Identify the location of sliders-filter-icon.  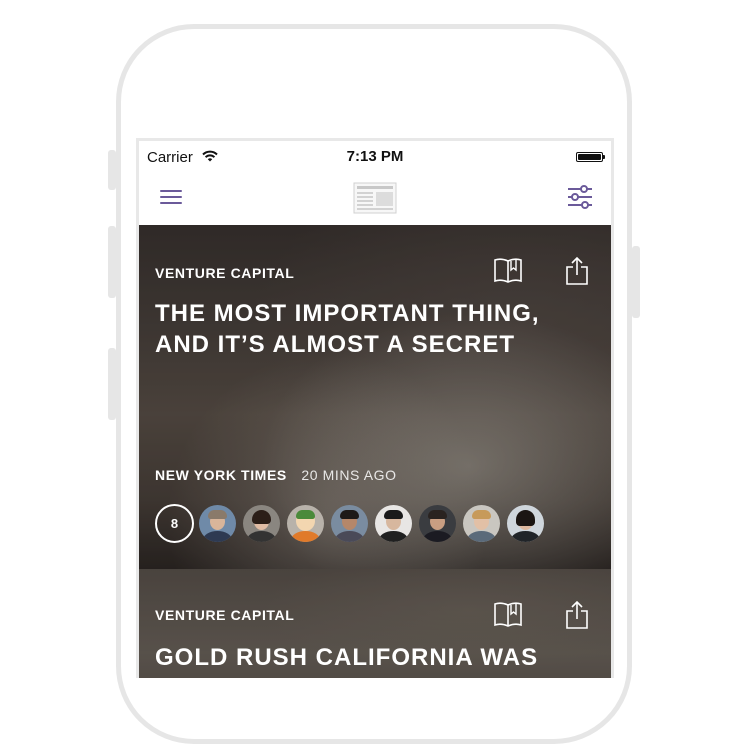
(580, 197).